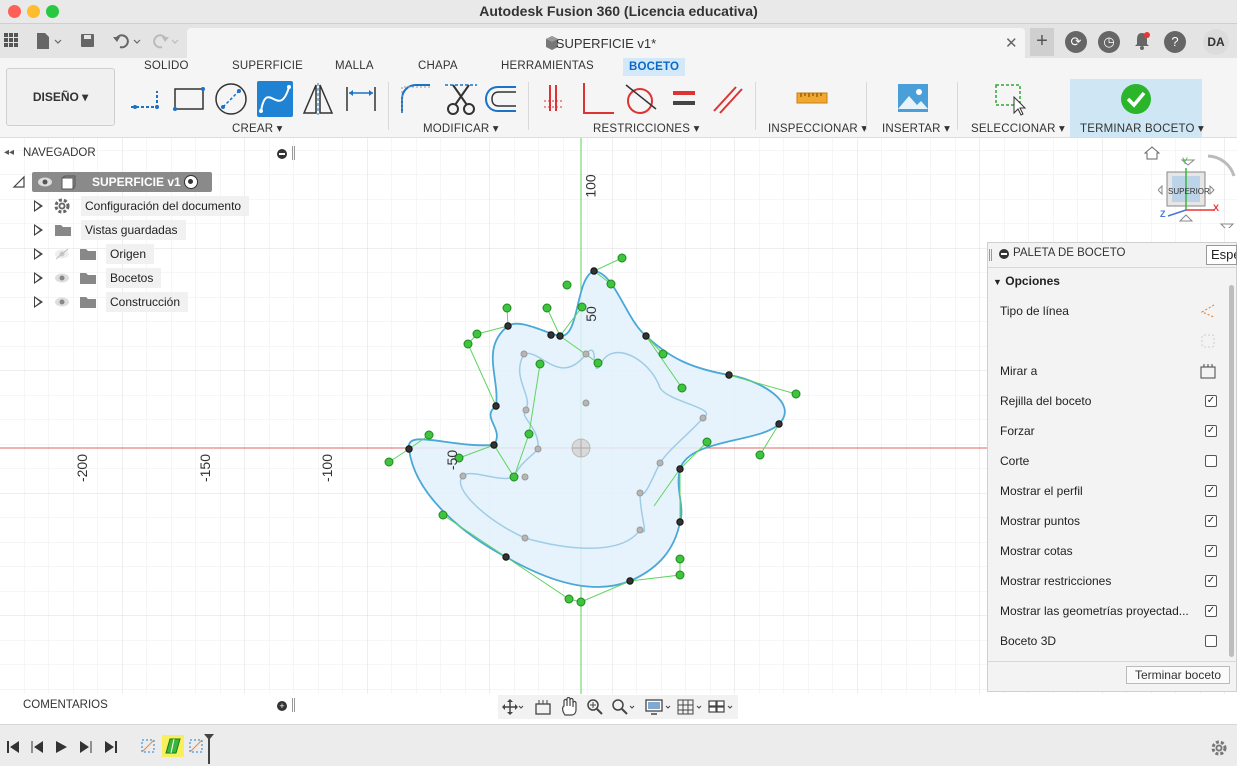 Image resolution: width=1237 pixels, height=768 pixels. Describe the element at coordinates (1211, 521) in the screenshot. I see `show-points-checkbox: ✓` at that location.